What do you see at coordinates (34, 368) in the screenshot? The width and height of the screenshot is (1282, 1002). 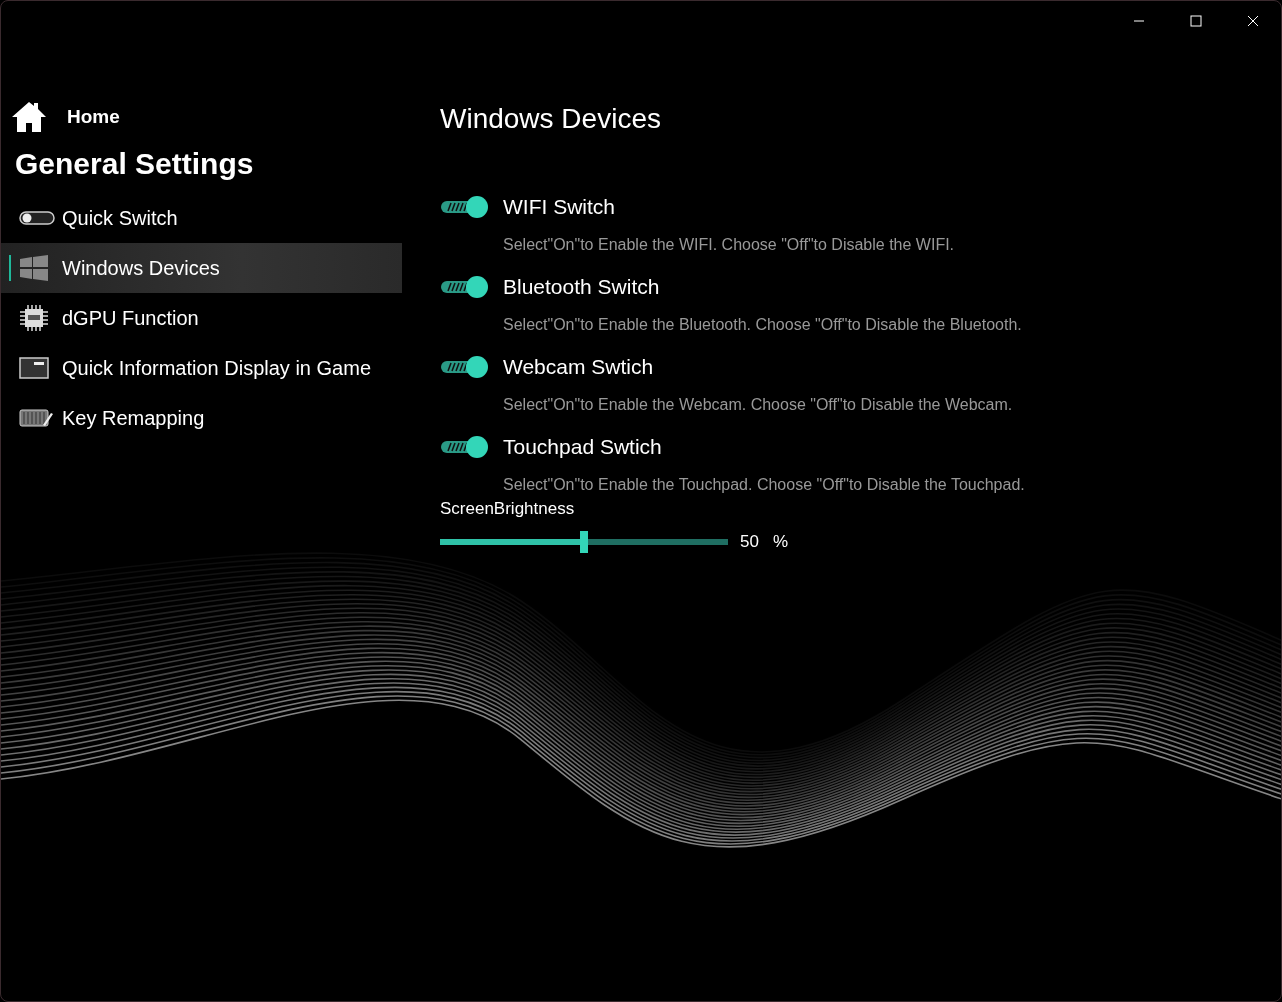 I see `display-icon` at bounding box center [34, 368].